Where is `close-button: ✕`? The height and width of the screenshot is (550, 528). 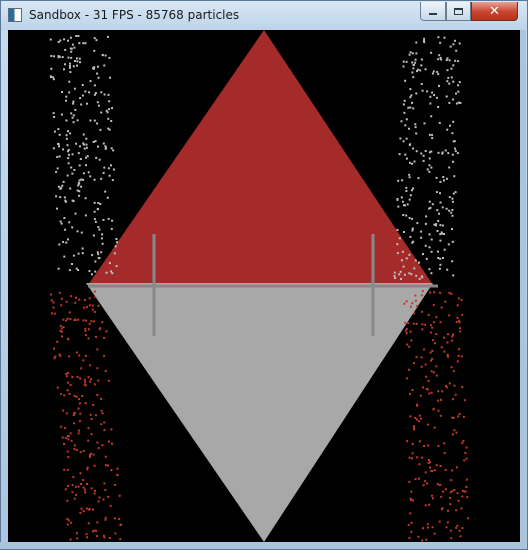
close-button: ✕ is located at coordinates (494, 11).